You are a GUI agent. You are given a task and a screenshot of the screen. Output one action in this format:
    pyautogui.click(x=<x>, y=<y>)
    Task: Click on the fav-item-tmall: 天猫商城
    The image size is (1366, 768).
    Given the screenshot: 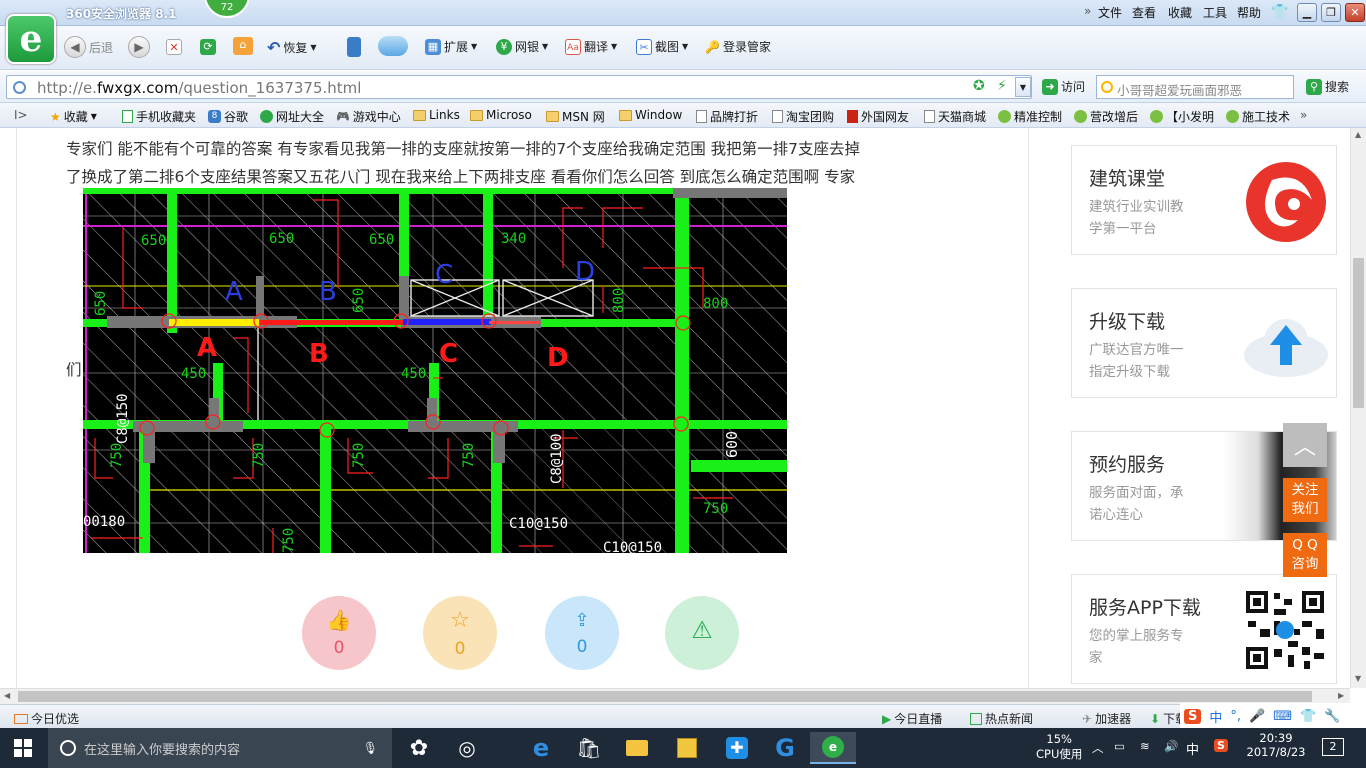 What is the action you would take?
    pyautogui.click(x=955, y=116)
    